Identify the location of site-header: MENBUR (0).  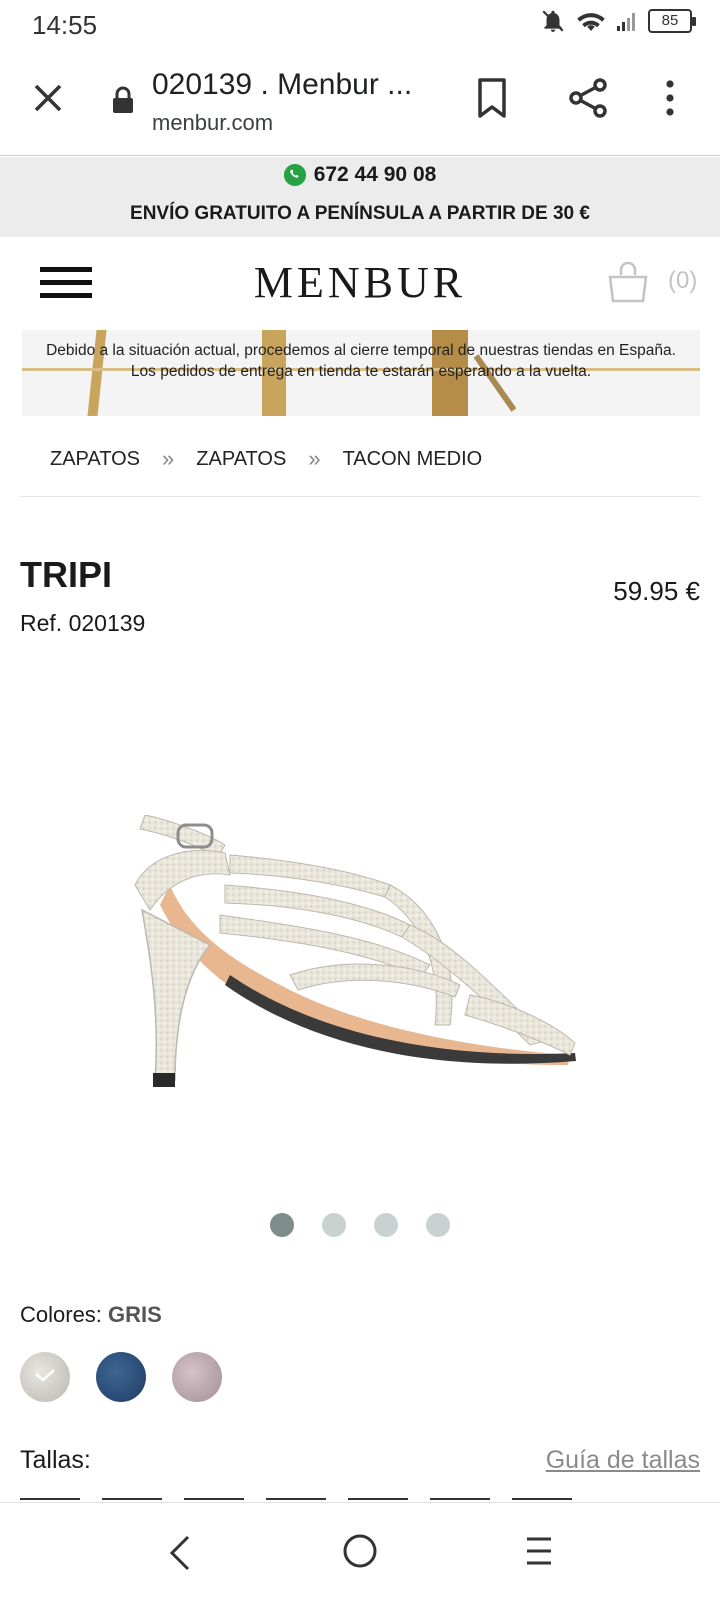
(360, 282).